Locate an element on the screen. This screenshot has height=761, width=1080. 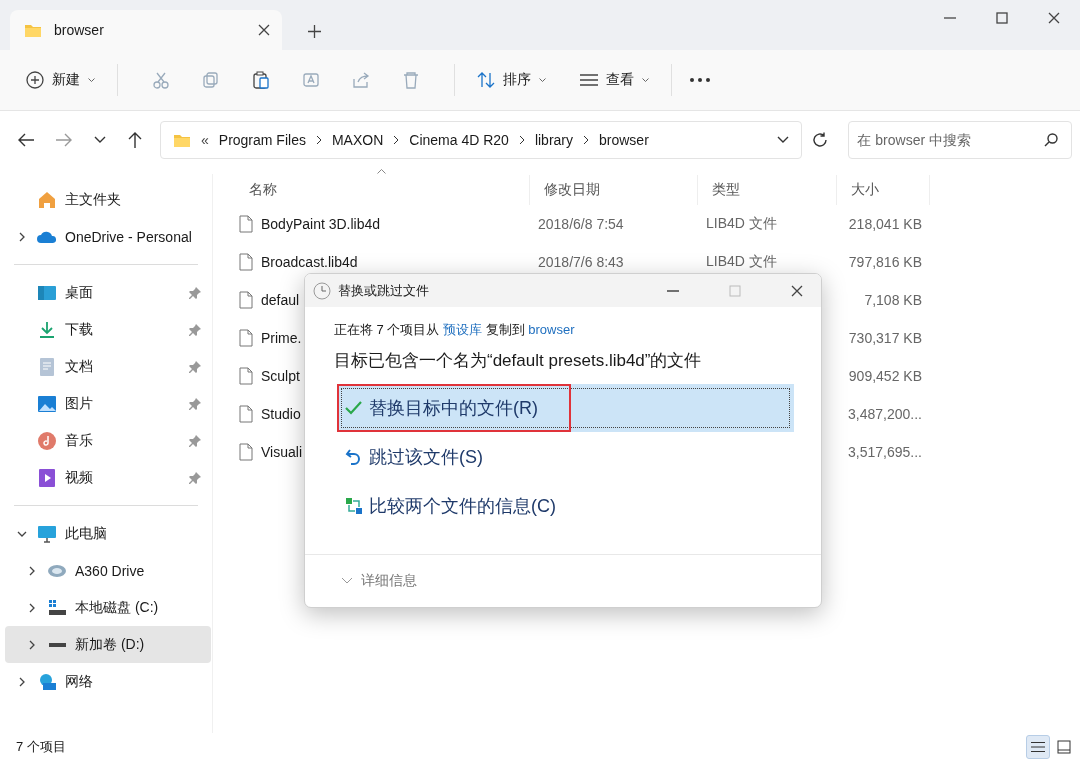
column-header: 大小 is located at coordinates (883, 190).